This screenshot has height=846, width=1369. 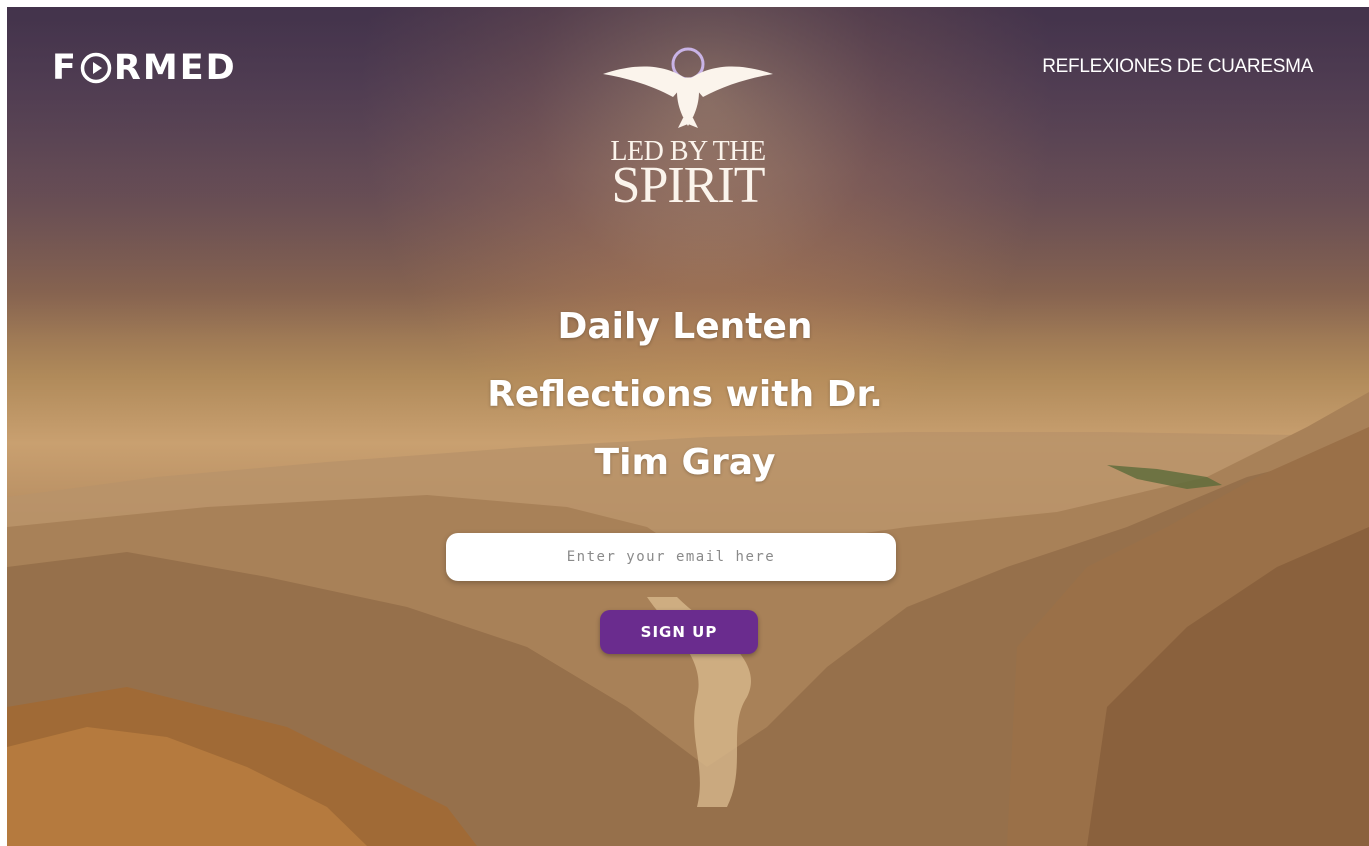 I want to click on headline-line: Reflections with Dr., so click(x=685, y=394).